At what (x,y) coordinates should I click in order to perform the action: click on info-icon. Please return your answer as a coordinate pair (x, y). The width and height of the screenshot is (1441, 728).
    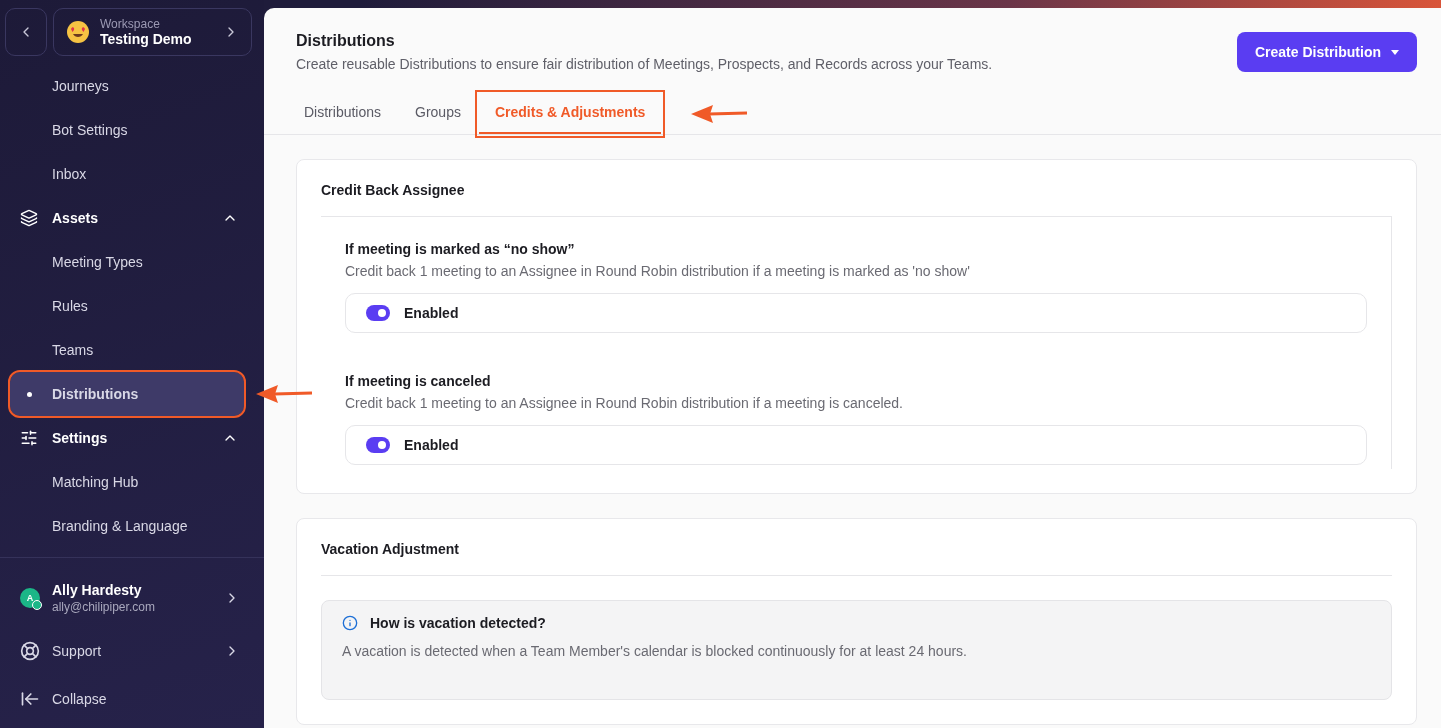
    Looking at the image, I should click on (350, 623).